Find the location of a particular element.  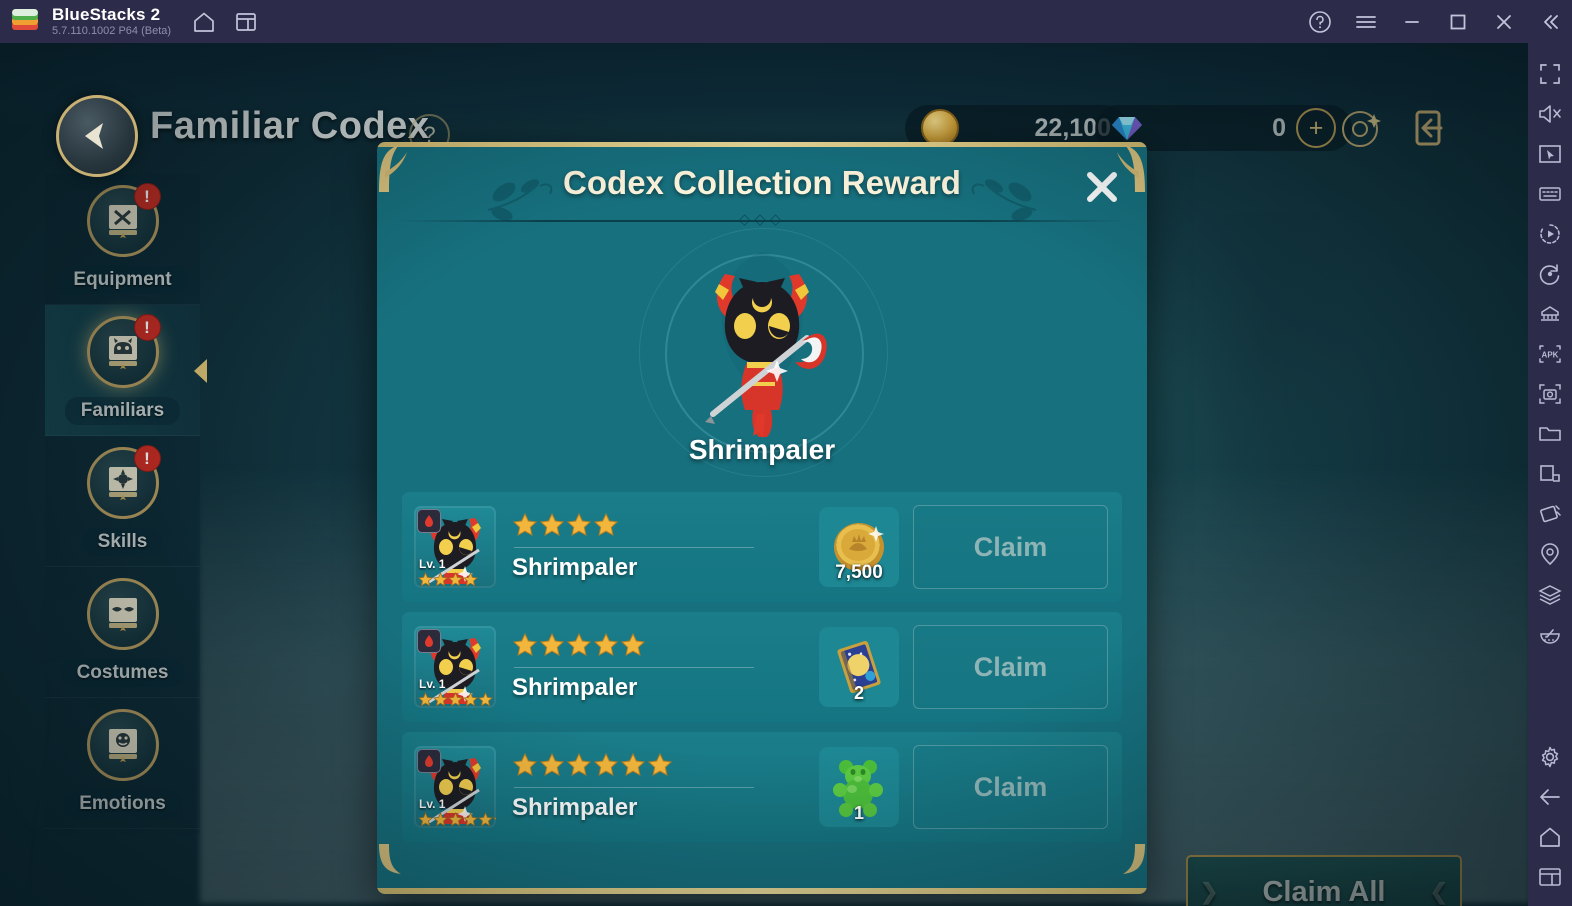

target-button is located at coordinates (1361, 128).